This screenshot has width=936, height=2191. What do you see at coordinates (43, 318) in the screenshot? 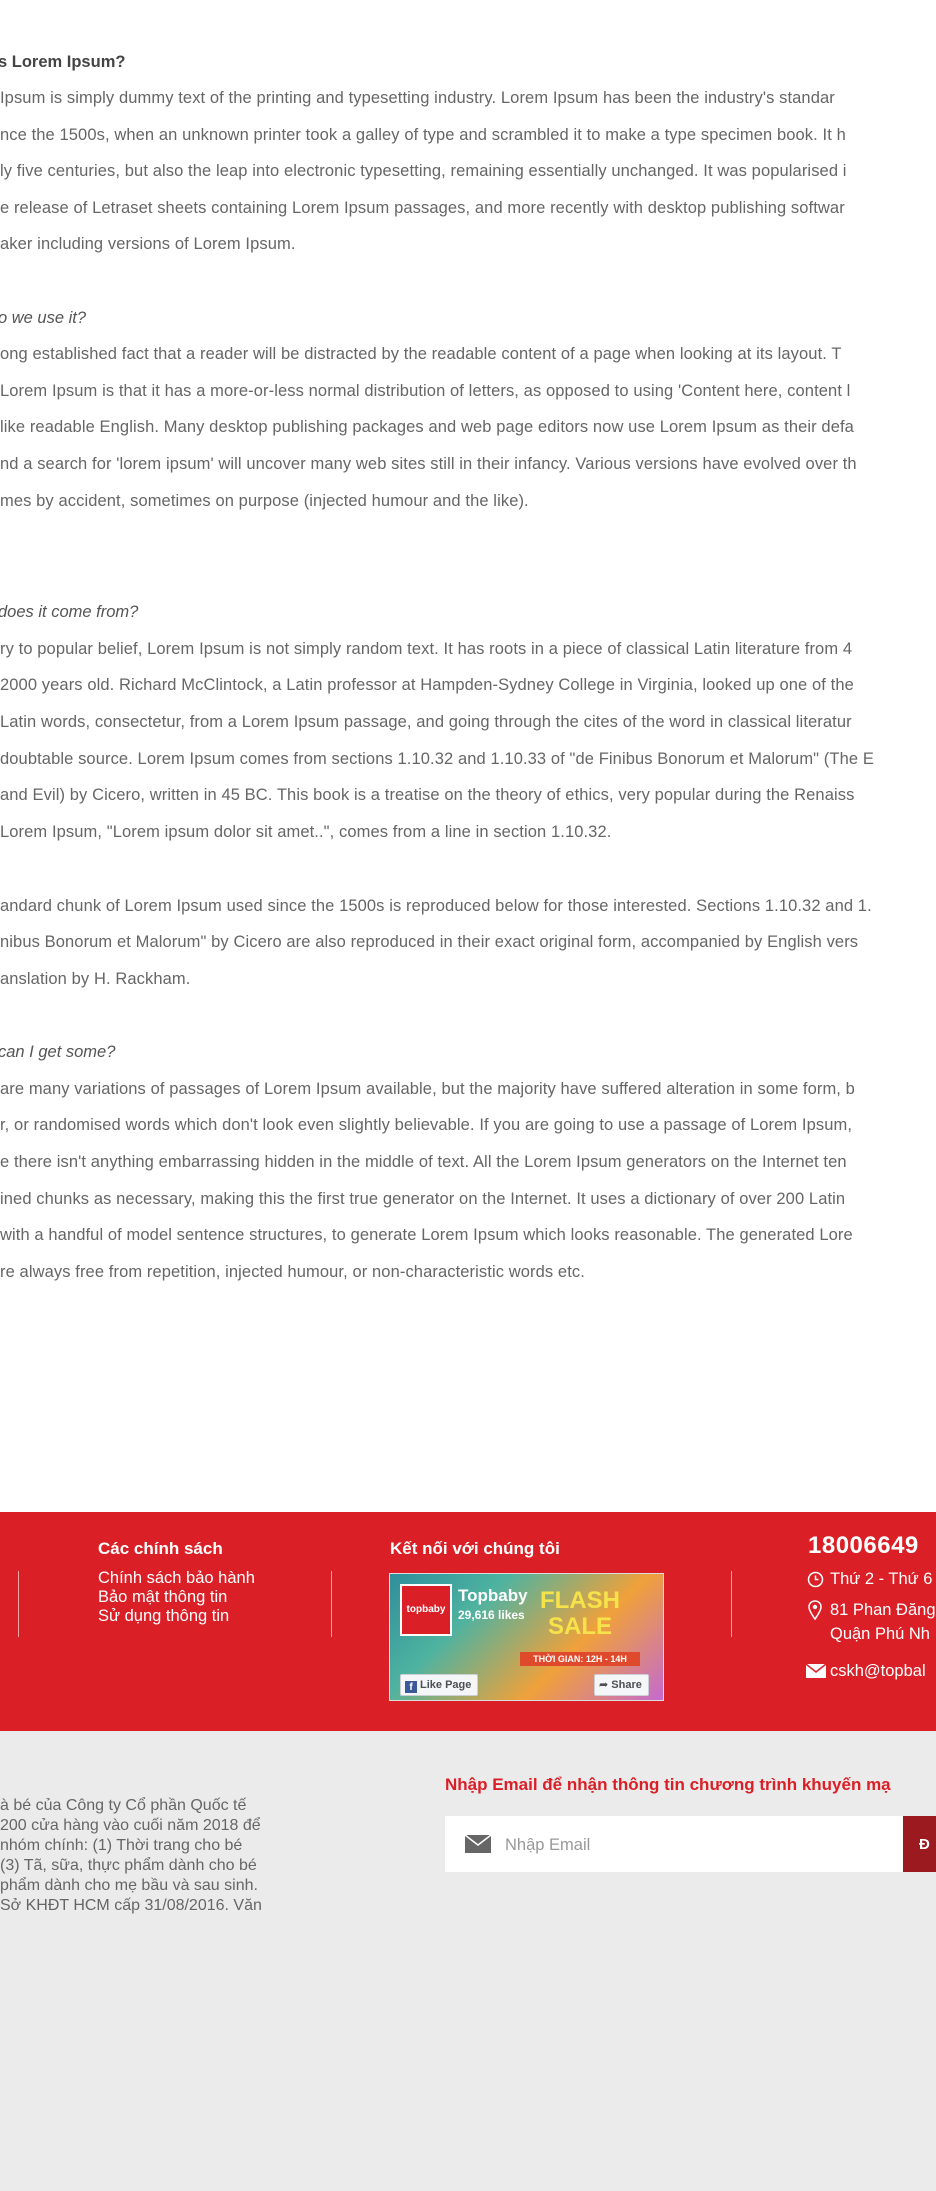
I see `section-heading: o we use it?` at bounding box center [43, 318].